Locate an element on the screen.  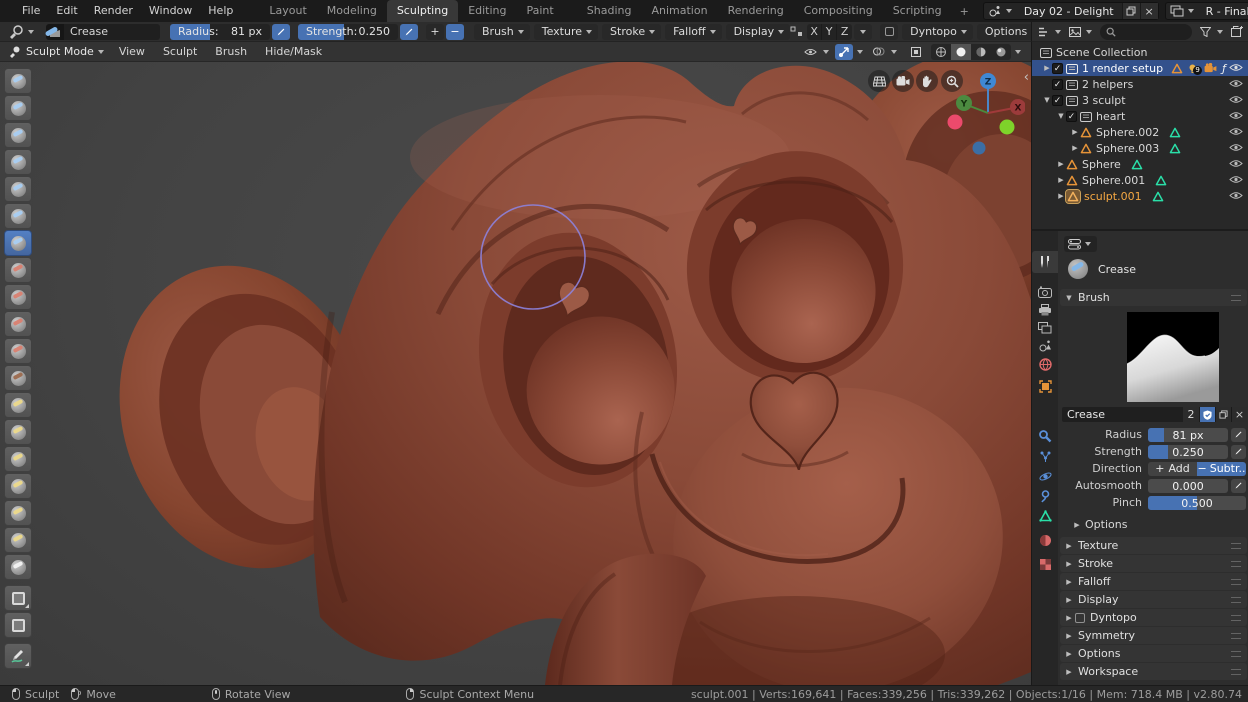
tool-thumb is located at coordinates (18, 486).